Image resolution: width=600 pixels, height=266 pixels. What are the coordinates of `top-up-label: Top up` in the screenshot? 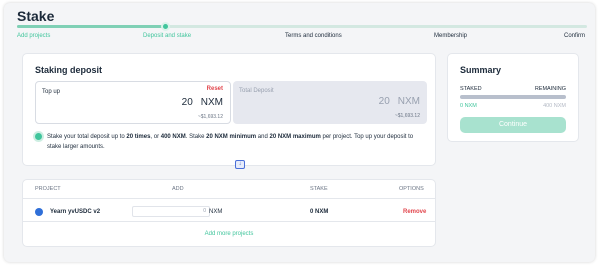 It's located at (51, 92).